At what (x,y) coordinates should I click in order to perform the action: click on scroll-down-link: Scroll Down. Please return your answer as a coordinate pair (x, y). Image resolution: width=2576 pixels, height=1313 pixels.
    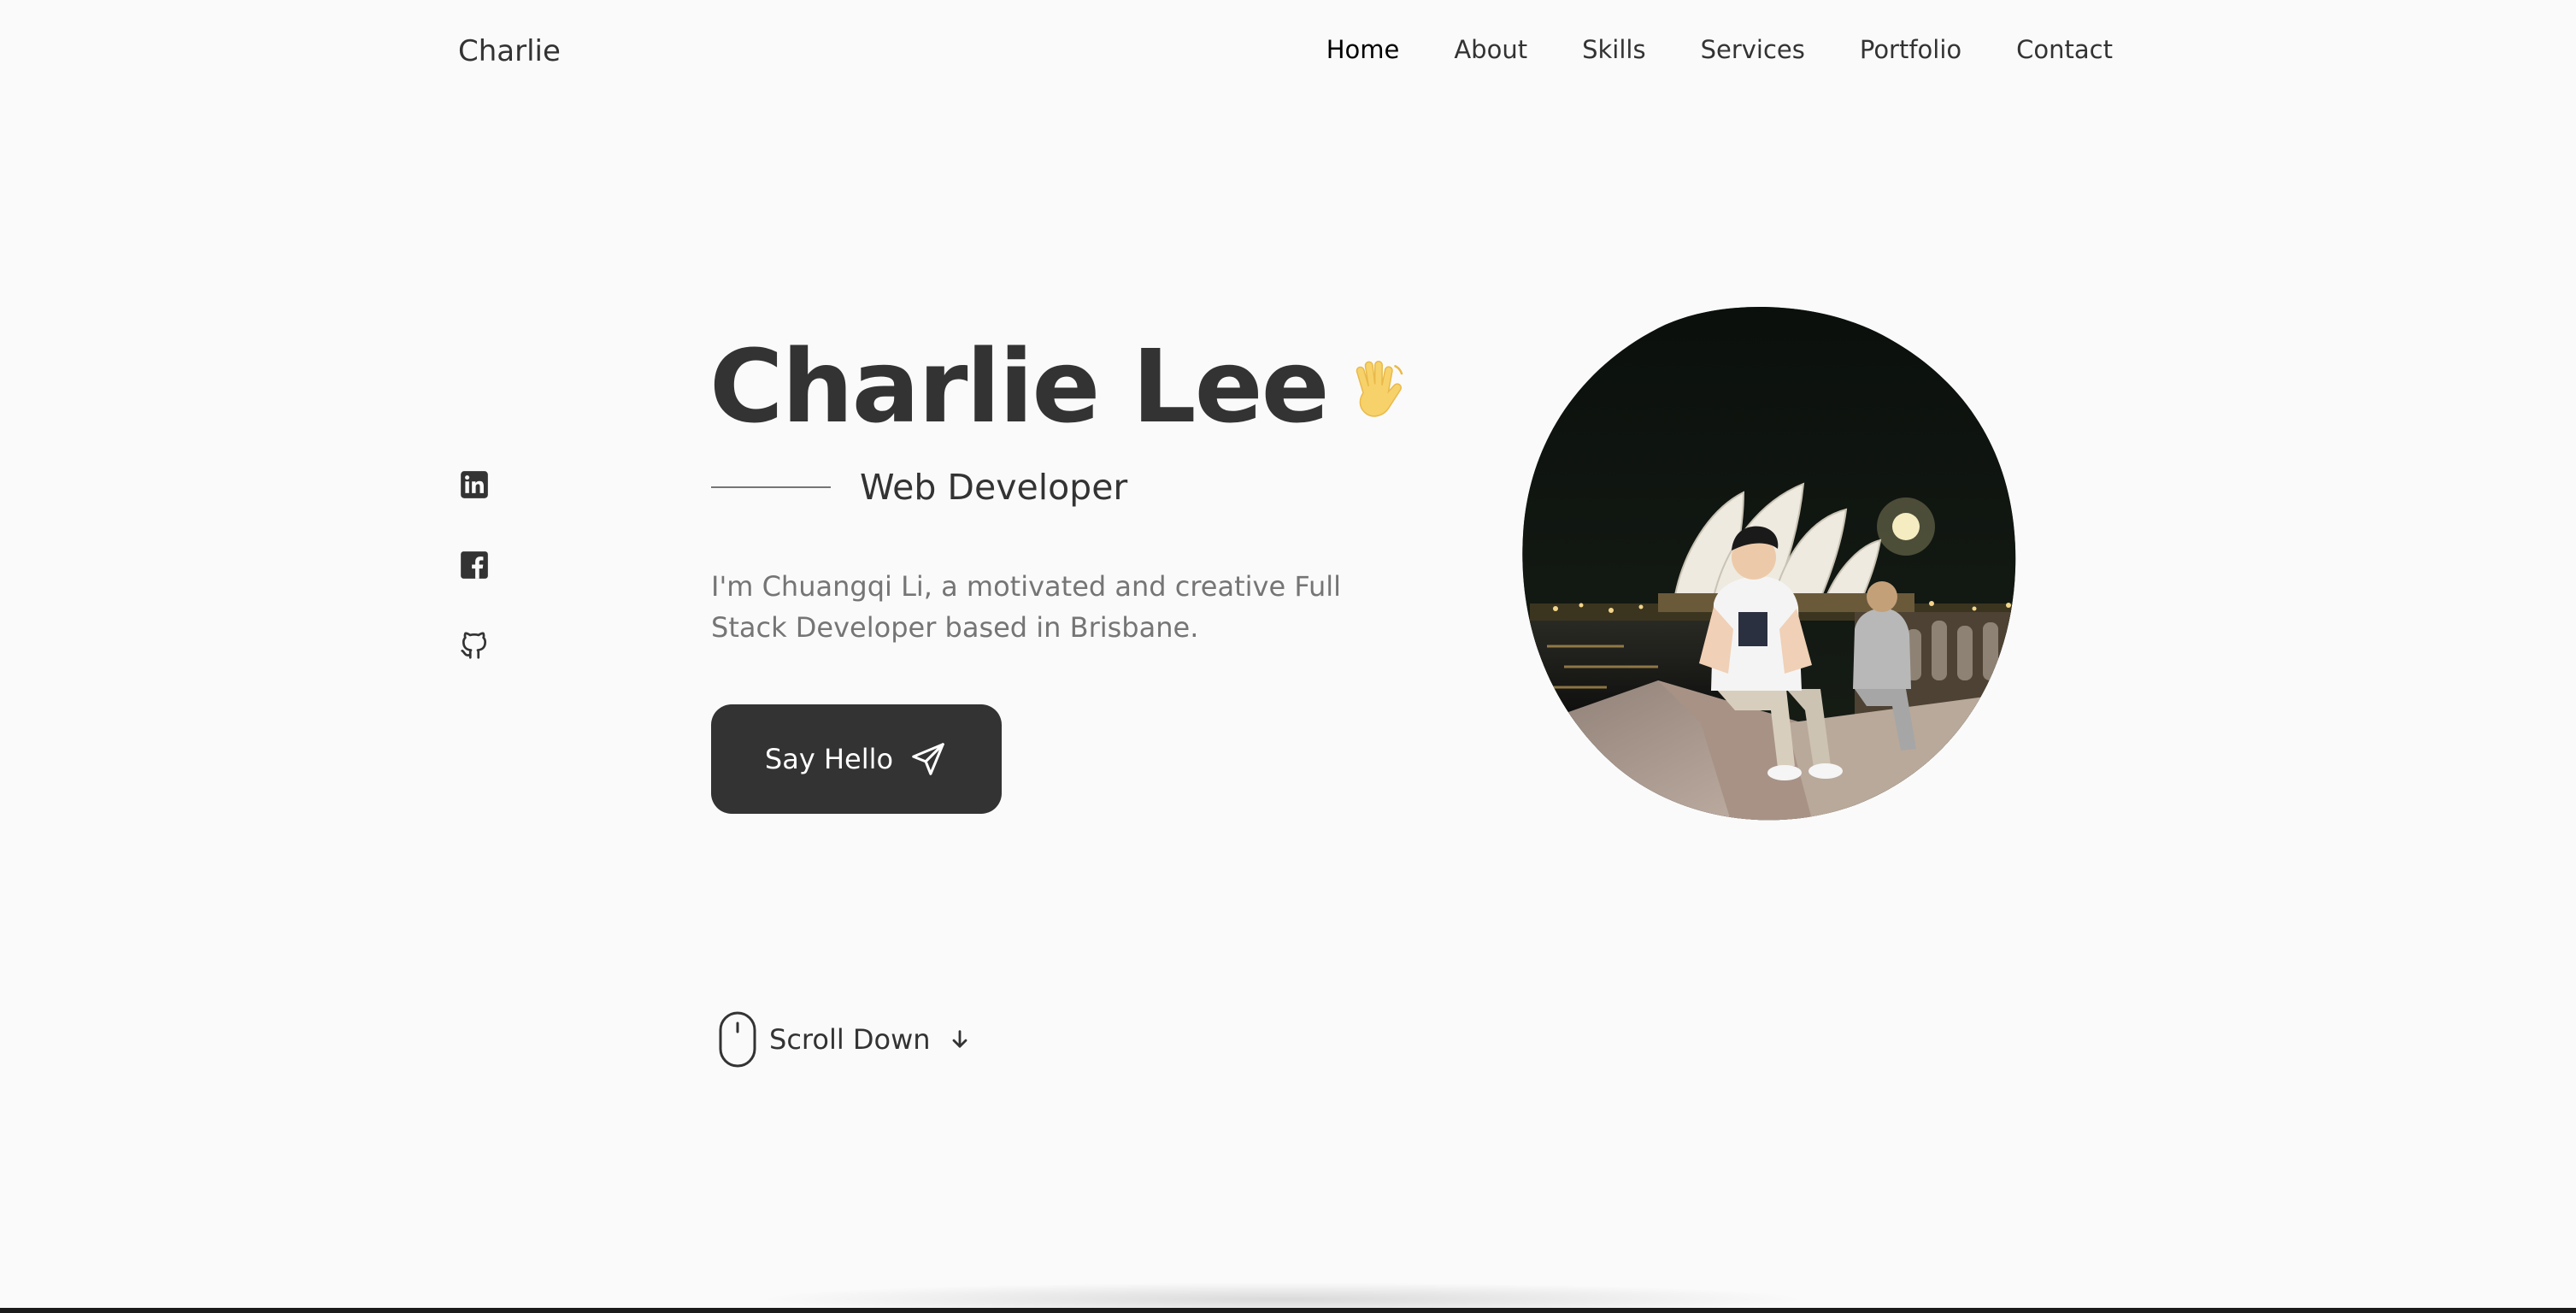
    Looking at the image, I should click on (845, 1040).